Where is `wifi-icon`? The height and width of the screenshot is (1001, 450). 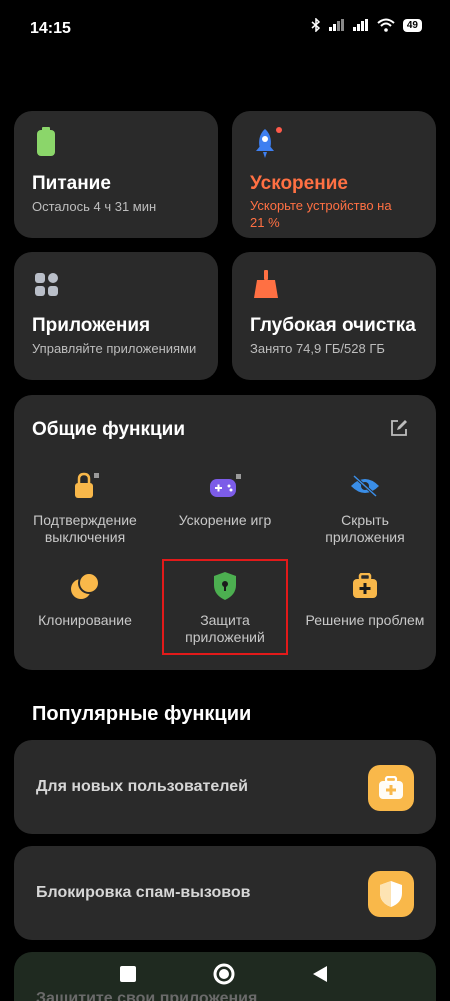
wifi-icon is located at coordinates (386, 25).